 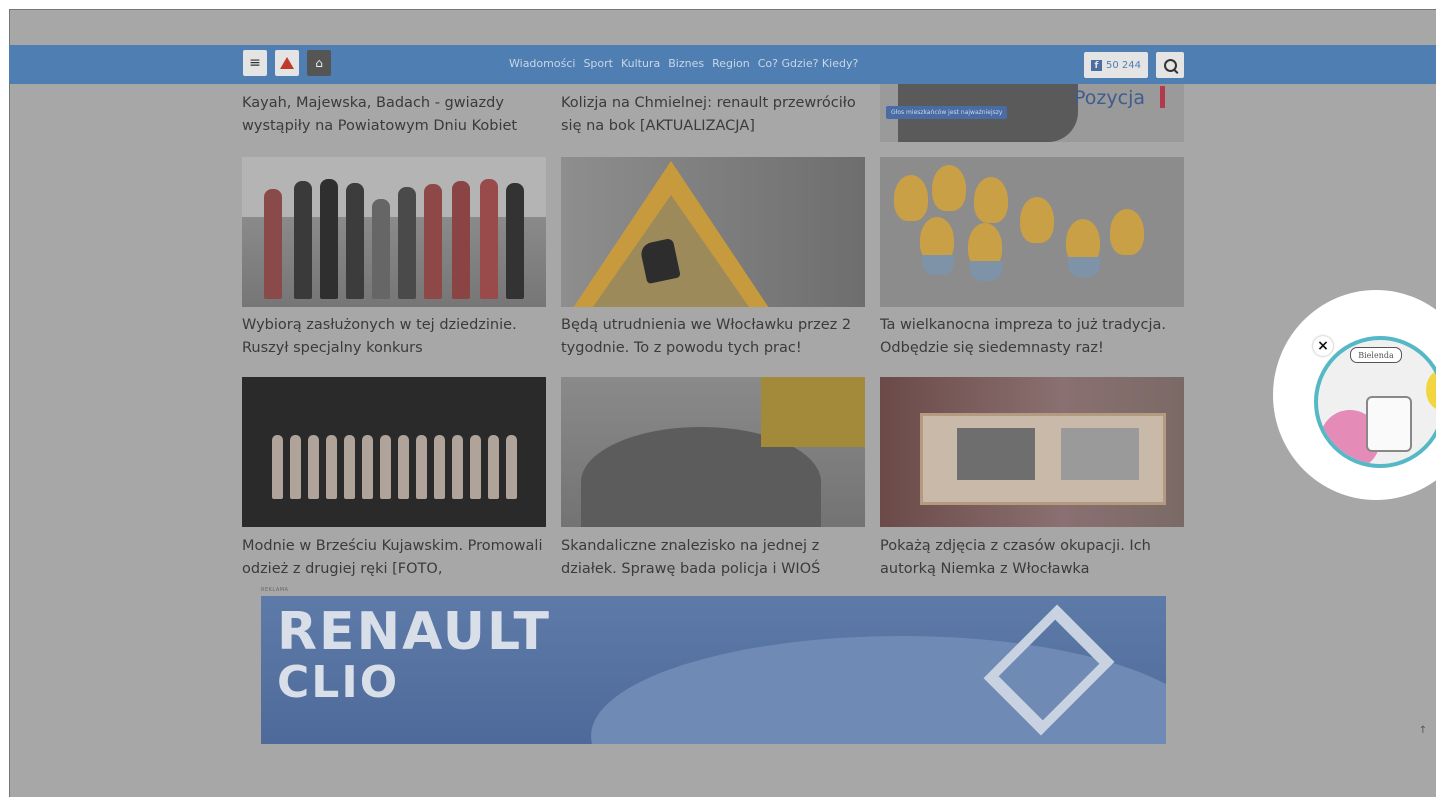 I want to click on scroll-top-button: ↑, so click(x=1423, y=730).